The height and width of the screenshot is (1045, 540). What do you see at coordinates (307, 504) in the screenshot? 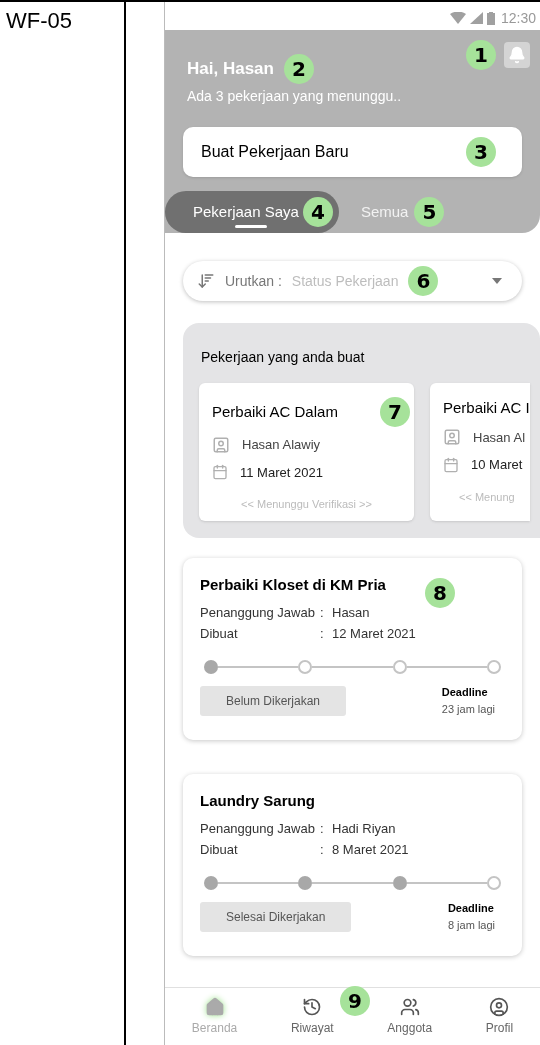
I see `job-status: << Menunggu Verifikasi >>` at bounding box center [307, 504].